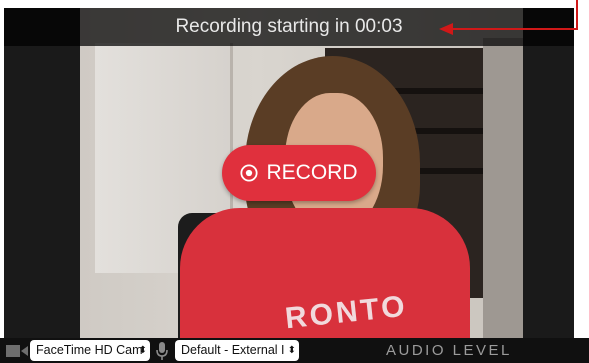 The height and width of the screenshot is (363, 589). What do you see at coordinates (515, 29) in the screenshot?
I see `annotation-line-horizontal` at bounding box center [515, 29].